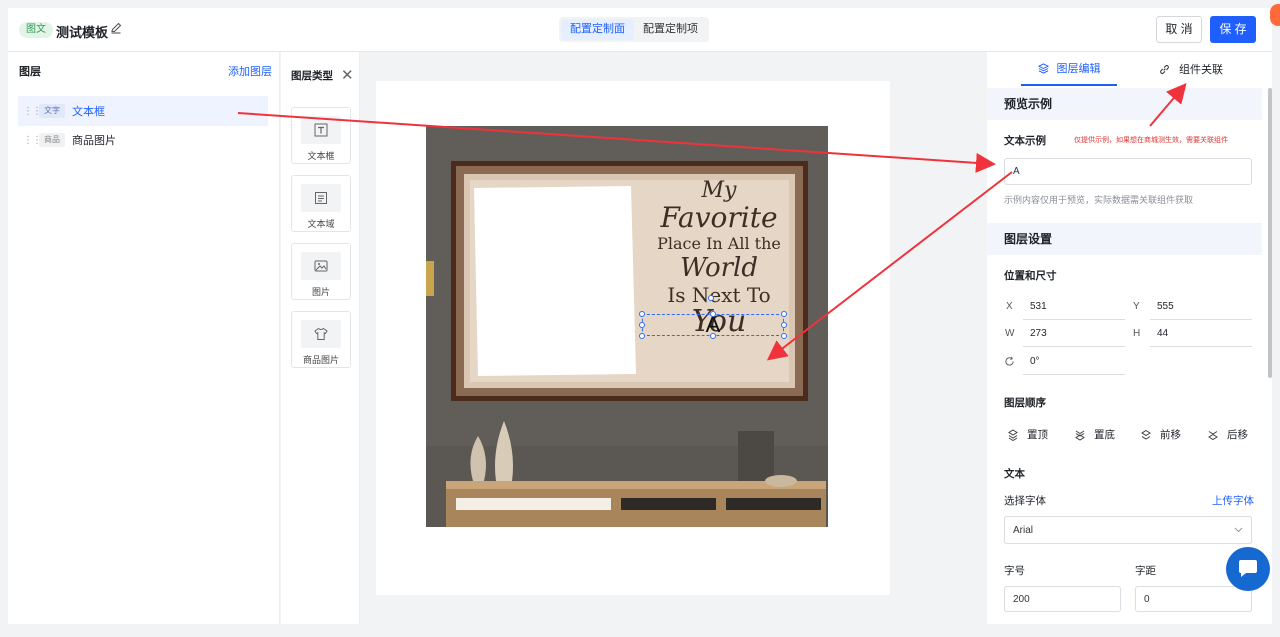 Image resolution: width=1280 pixels, height=637 pixels. What do you see at coordinates (1136, 306) in the screenshot?
I see `y-label: Y` at bounding box center [1136, 306].